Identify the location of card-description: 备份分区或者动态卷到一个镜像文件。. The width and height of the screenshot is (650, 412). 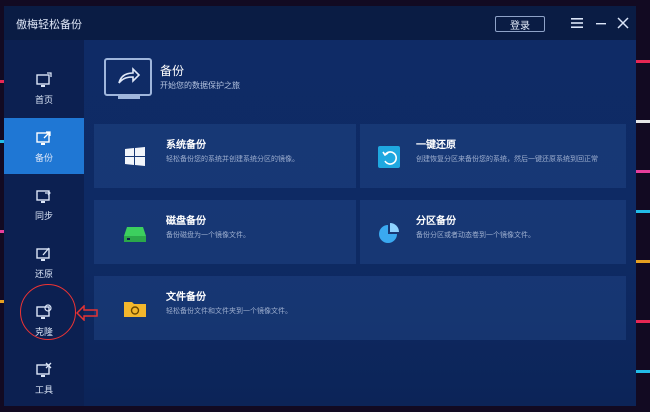
(475, 235).